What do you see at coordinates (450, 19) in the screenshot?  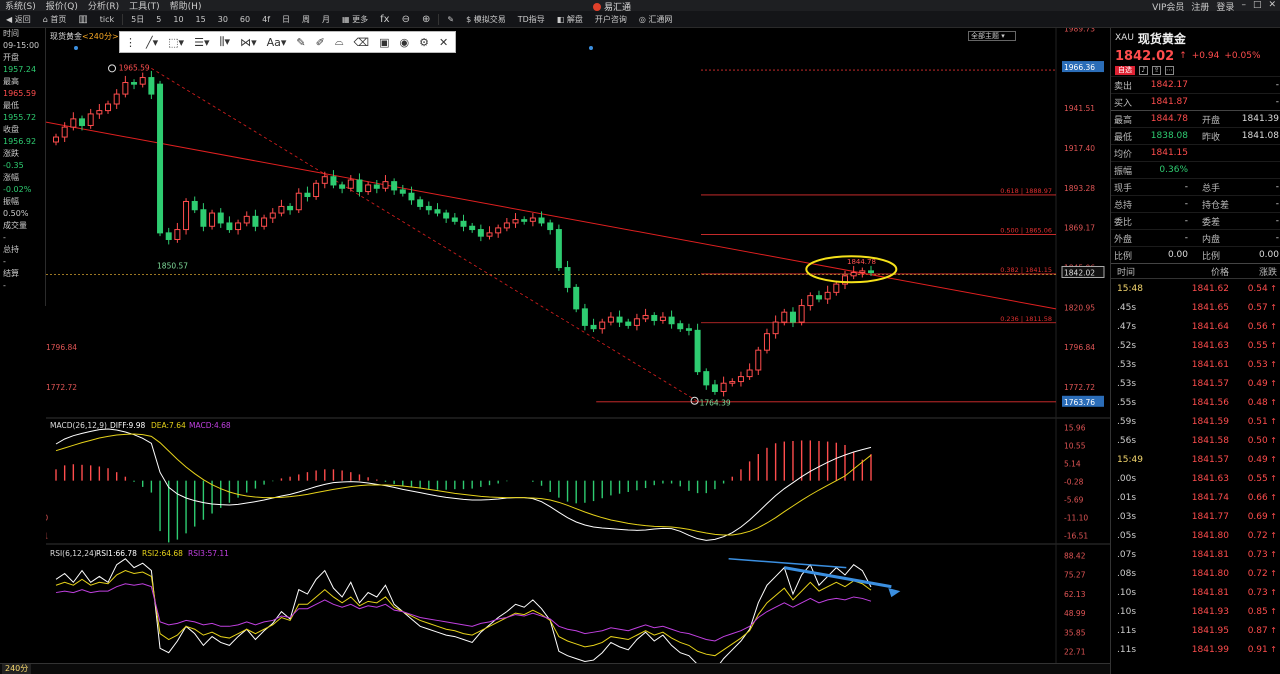 I see `draw-pen-icon: ✎` at bounding box center [450, 19].